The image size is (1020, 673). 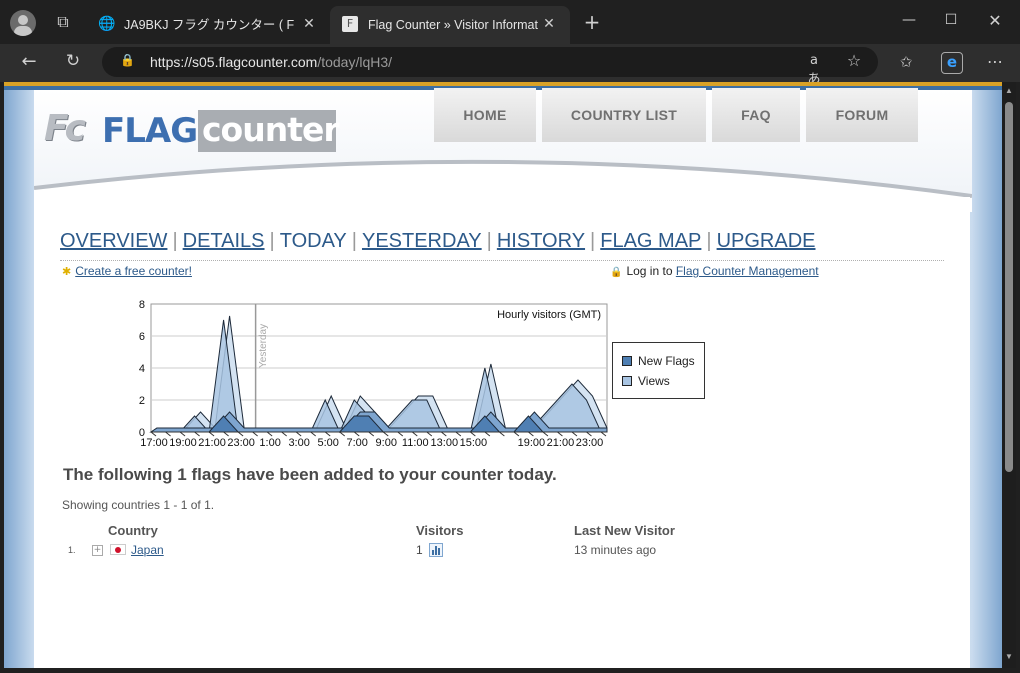 I want to click on back-icon: ←, so click(x=29, y=62).